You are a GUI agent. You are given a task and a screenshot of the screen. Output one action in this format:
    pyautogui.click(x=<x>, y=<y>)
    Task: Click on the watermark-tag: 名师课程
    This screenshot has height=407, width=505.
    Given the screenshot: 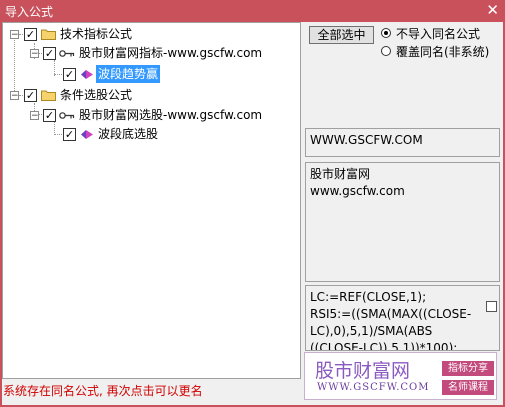 What is the action you would take?
    pyautogui.click(x=468, y=387)
    